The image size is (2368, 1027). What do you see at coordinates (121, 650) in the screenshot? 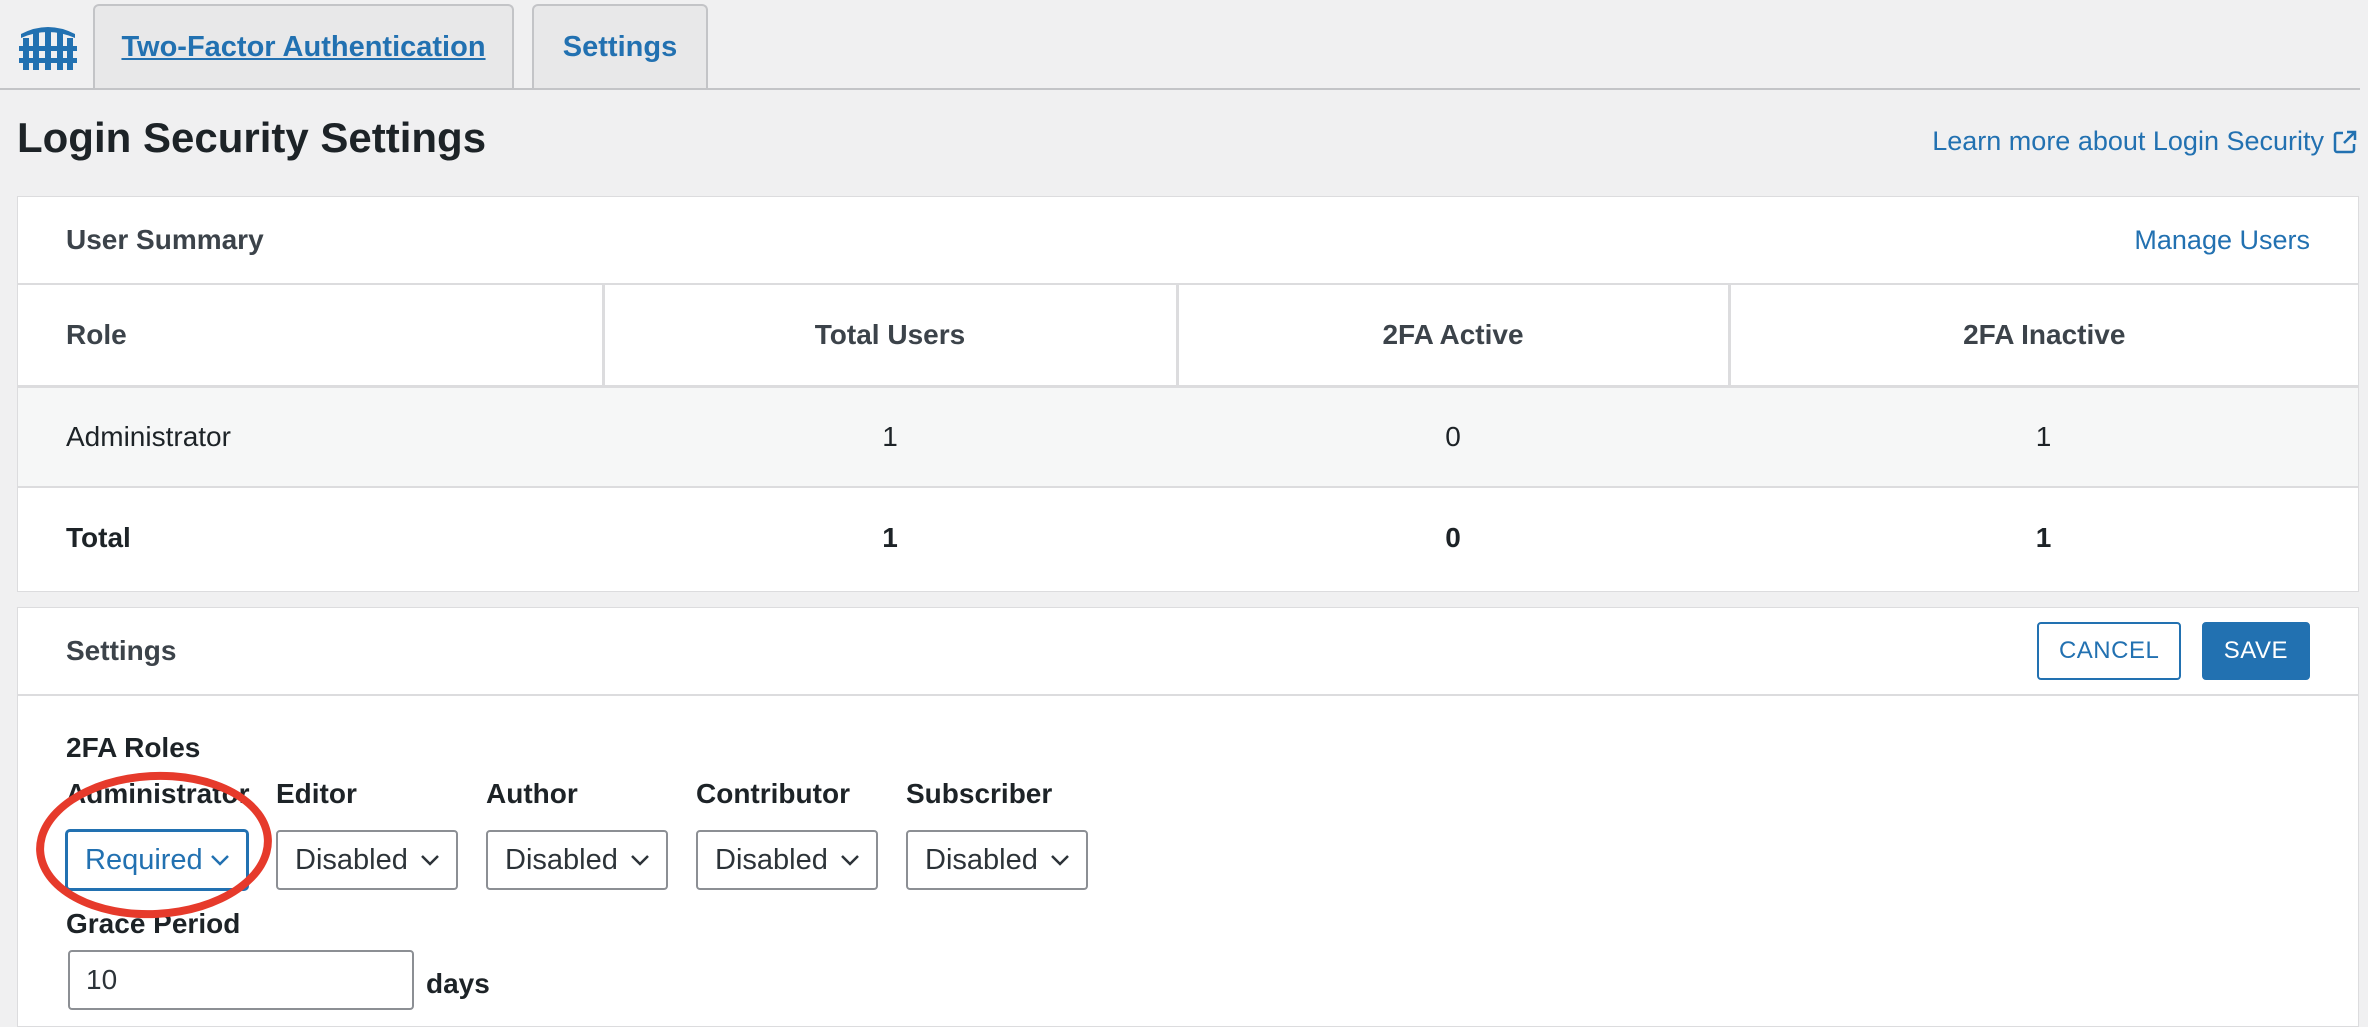
I see `settings-title: Settings` at bounding box center [121, 650].